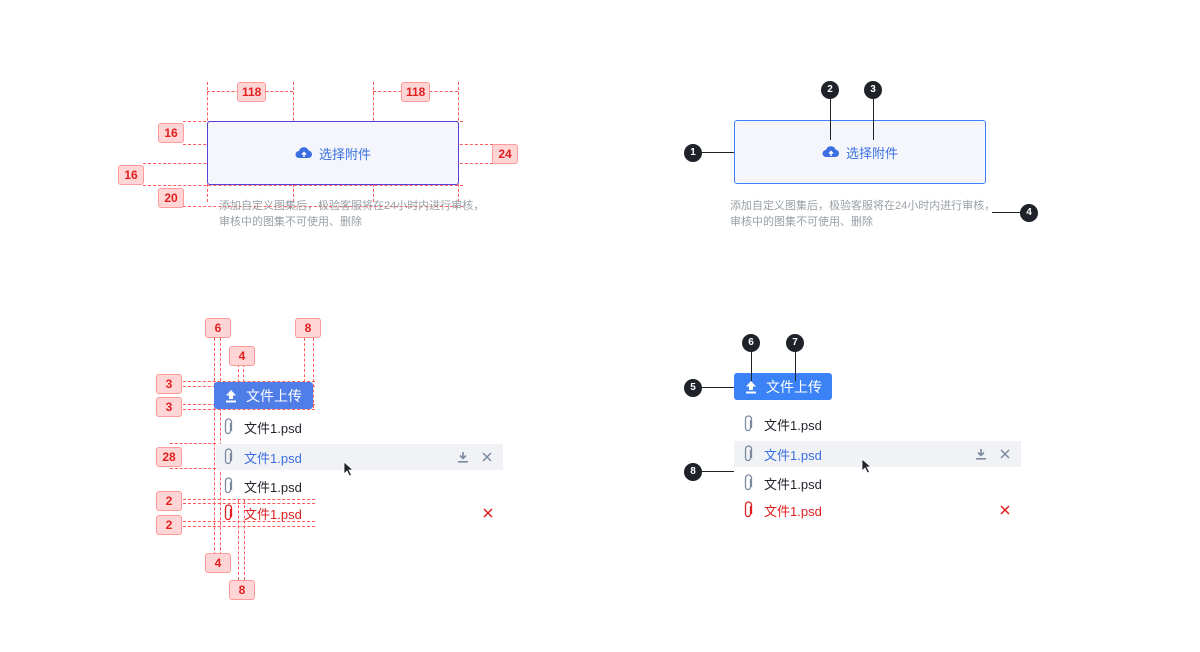  What do you see at coordinates (171, 198) in the screenshot?
I see `spec-tag: 20` at bounding box center [171, 198].